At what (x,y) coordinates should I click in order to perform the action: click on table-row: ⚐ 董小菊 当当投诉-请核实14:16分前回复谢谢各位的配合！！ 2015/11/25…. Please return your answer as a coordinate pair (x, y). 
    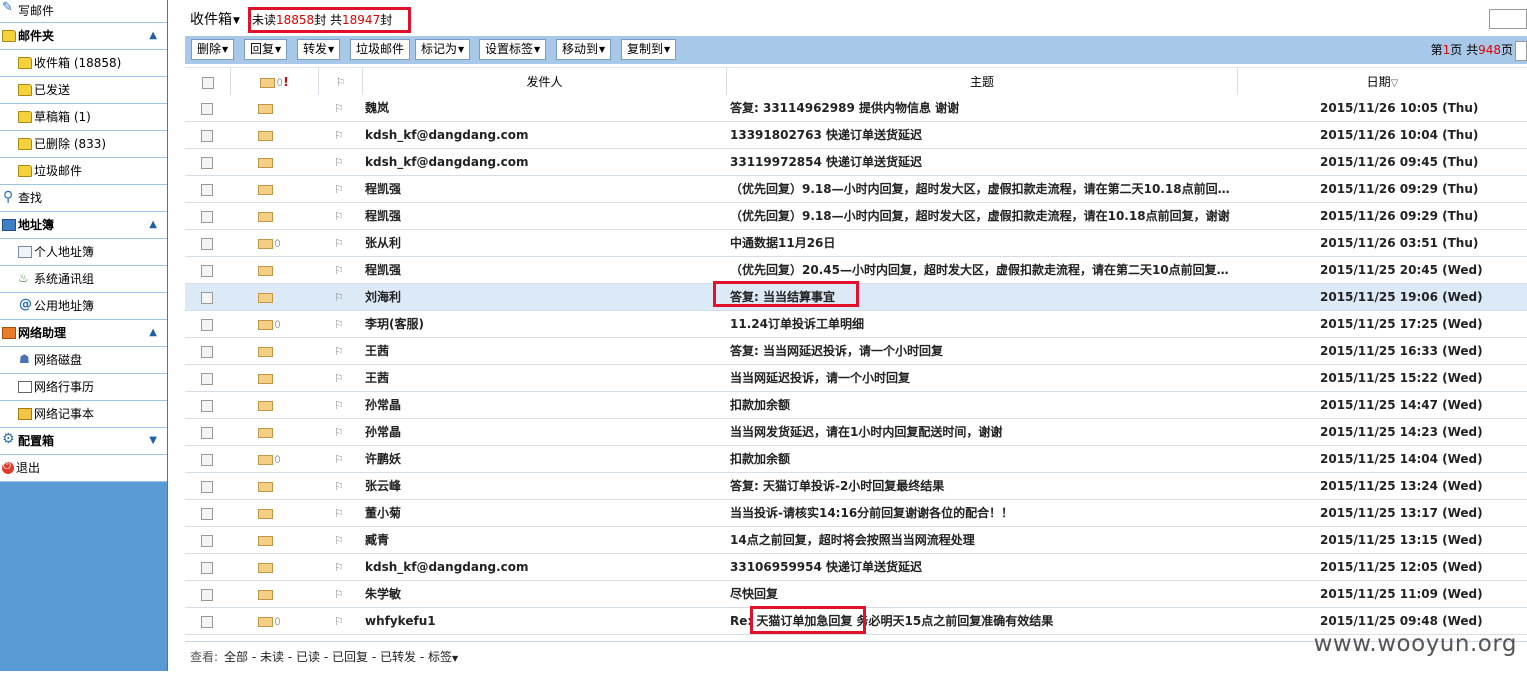
    Looking at the image, I should click on (856, 513).